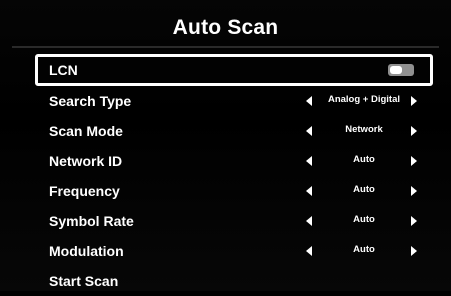 This screenshot has width=451, height=296. I want to click on start-scan-label: Start Scan, so click(84, 281).